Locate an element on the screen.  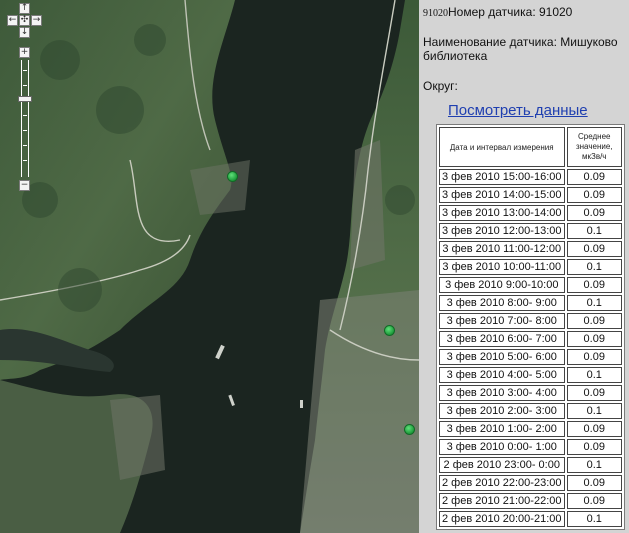
table-row: 3 фев 2010 3:00- 4:00 0.09 is located at coordinates (530, 393).